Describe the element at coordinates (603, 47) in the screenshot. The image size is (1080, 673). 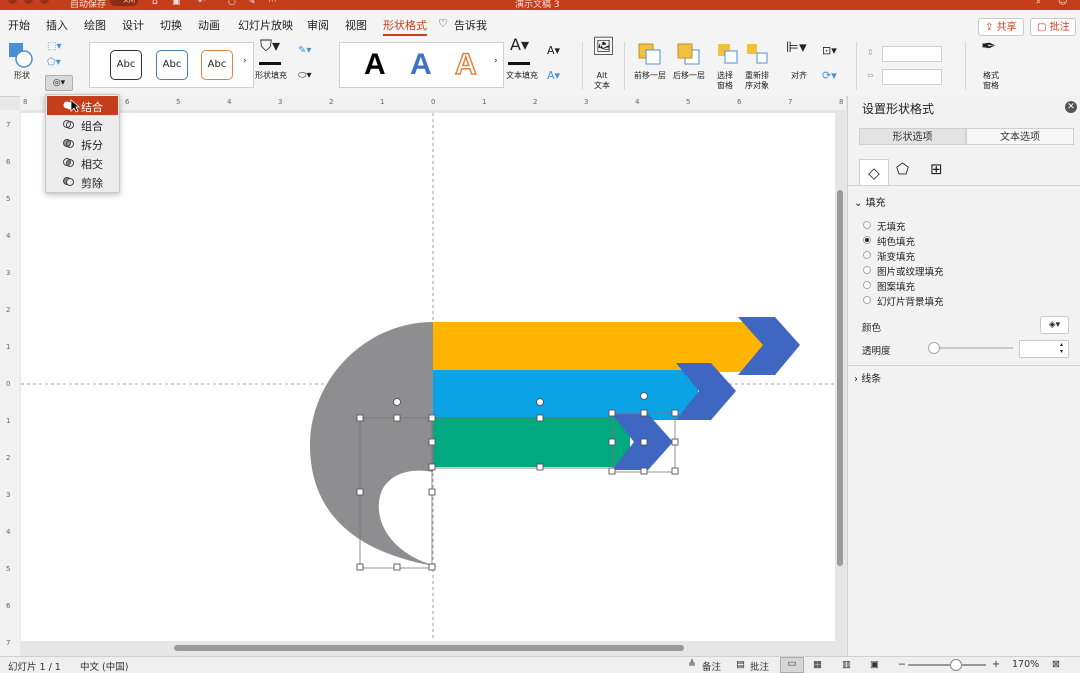
I see `alt-text-icon: 🖼` at that location.